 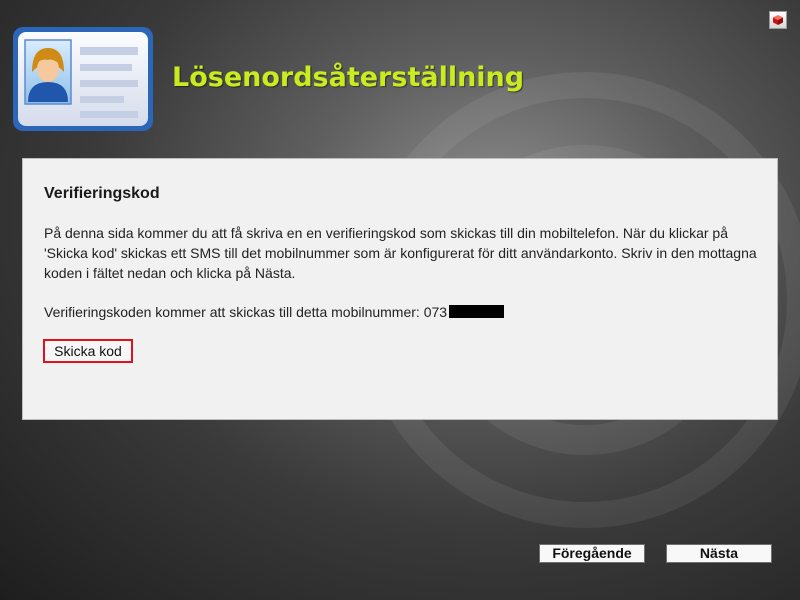 I want to click on app-cube-button, so click(x=778, y=20).